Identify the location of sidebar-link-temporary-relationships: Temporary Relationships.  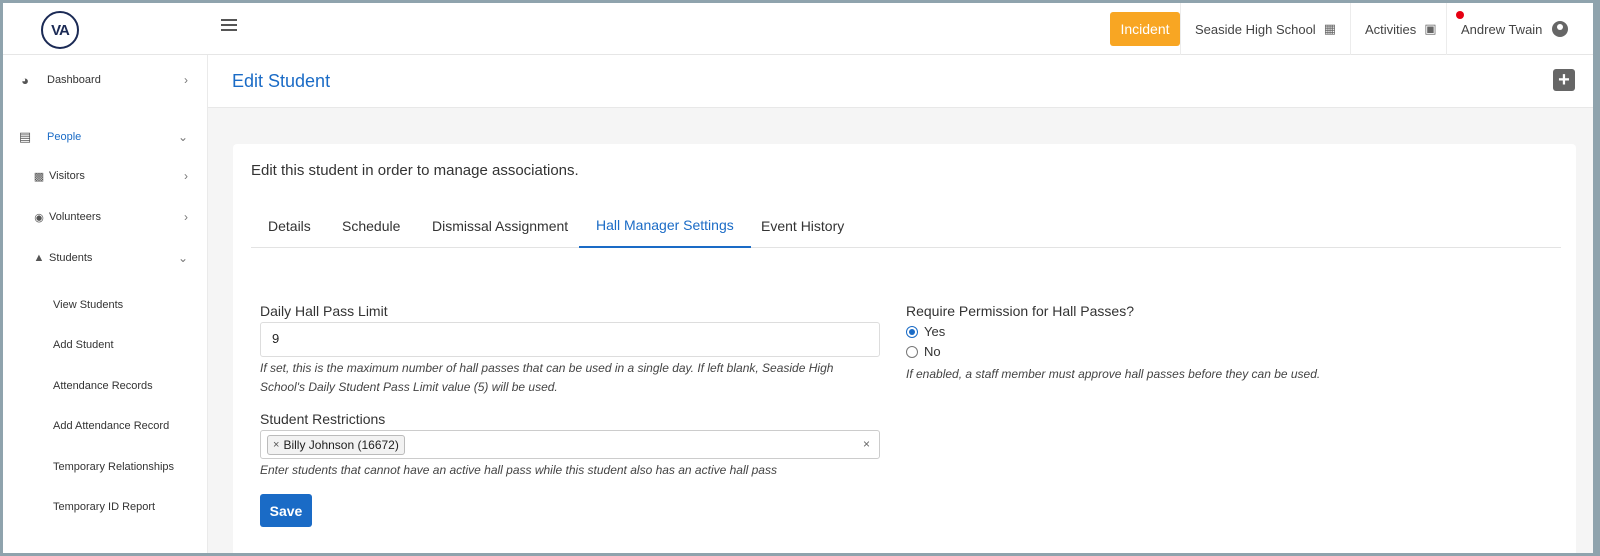
(113, 467).